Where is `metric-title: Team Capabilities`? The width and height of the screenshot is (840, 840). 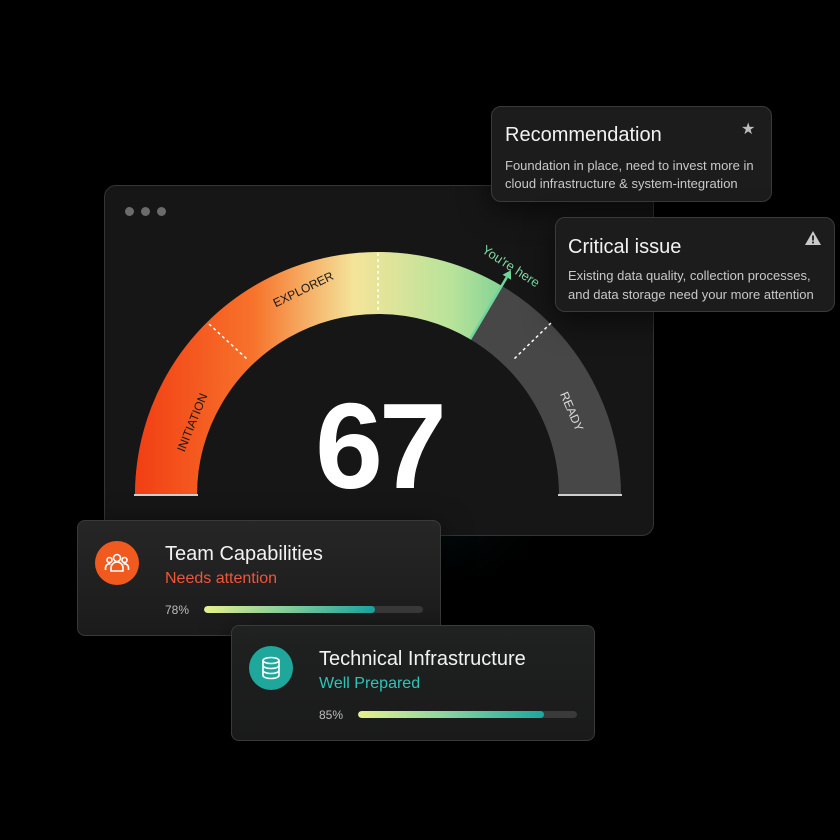 metric-title: Team Capabilities is located at coordinates (244, 554).